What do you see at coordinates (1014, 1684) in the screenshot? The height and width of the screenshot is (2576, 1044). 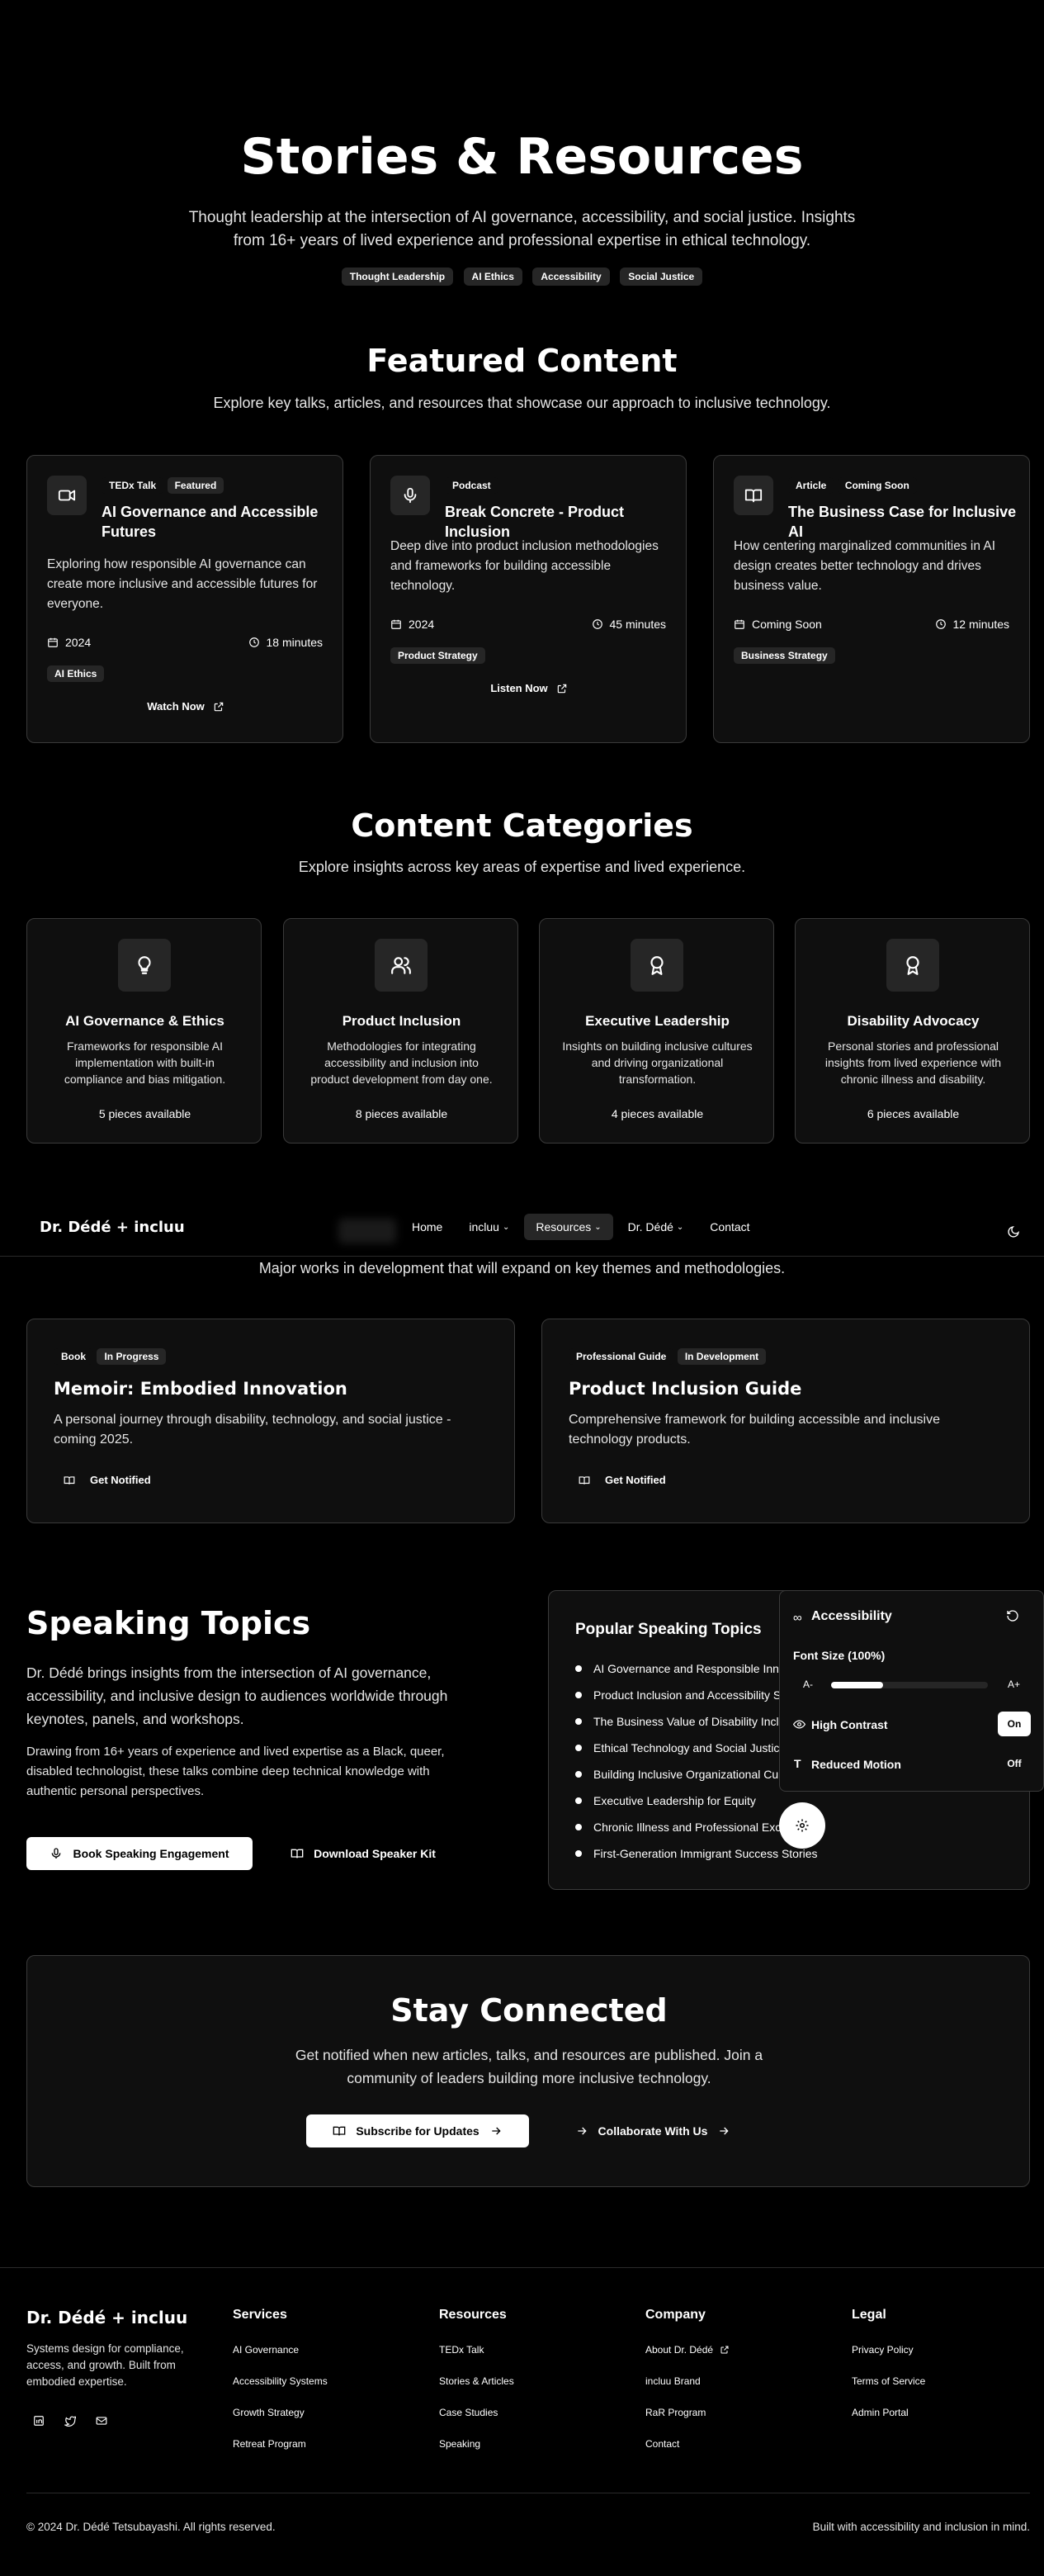 I see `font-increase-button: A+` at bounding box center [1014, 1684].